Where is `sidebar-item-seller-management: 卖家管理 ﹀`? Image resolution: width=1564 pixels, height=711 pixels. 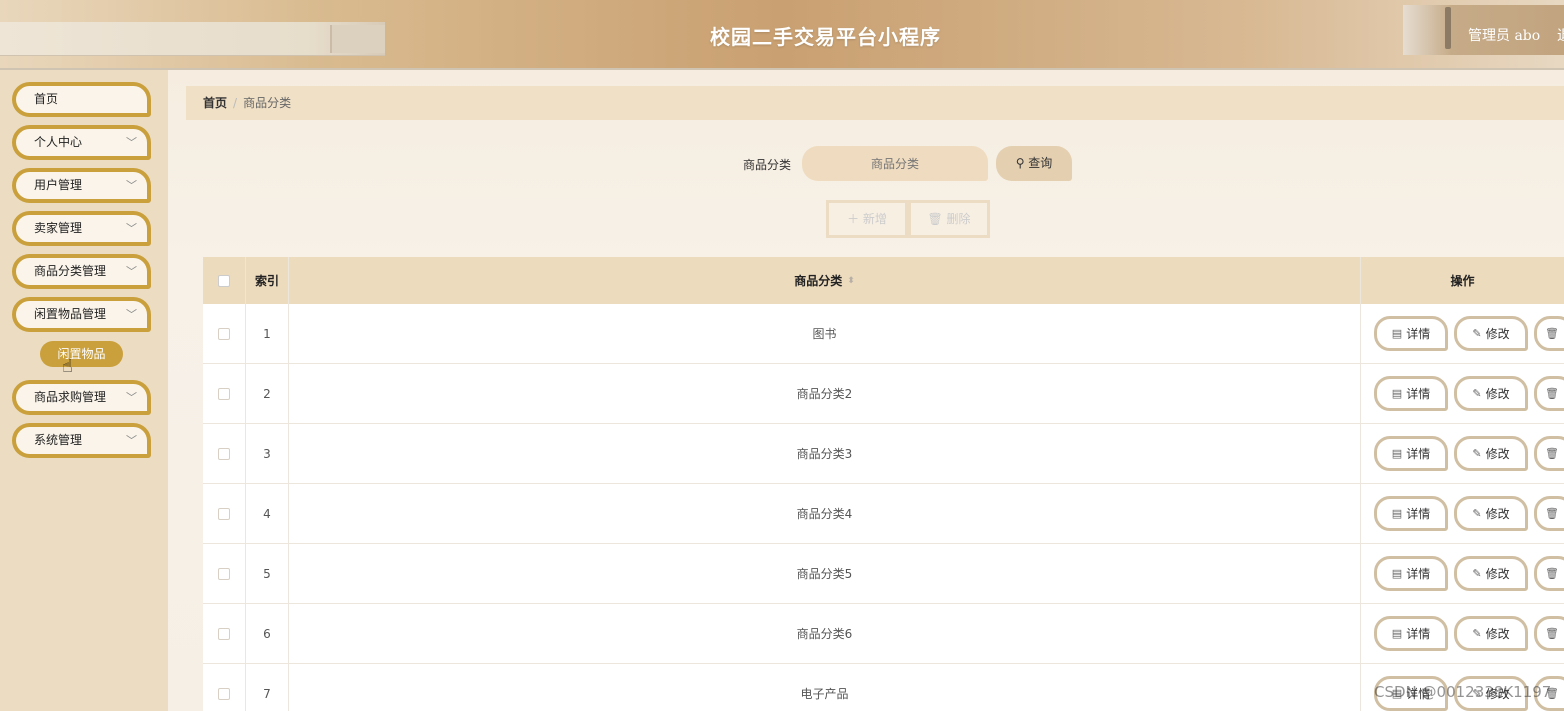
sidebar-item-seller-management: 卖家管理 ﹀ is located at coordinates (81, 228).